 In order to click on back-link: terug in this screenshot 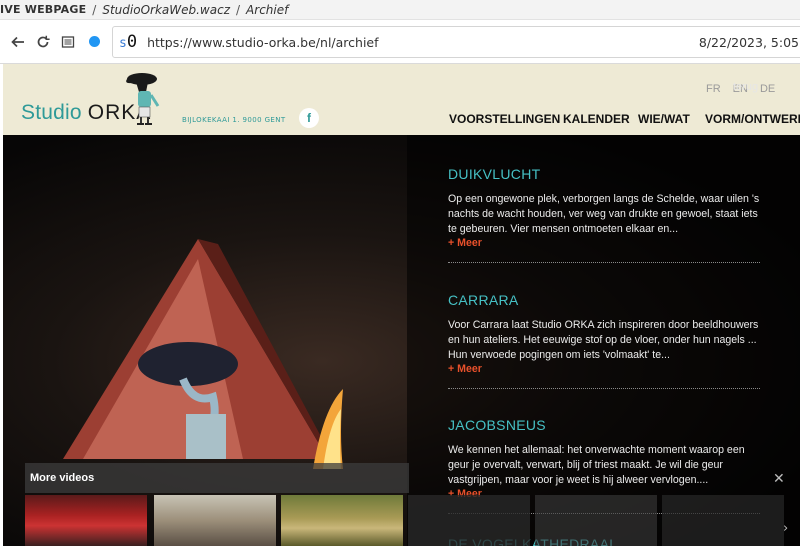, I will do `click(745, 87)`.